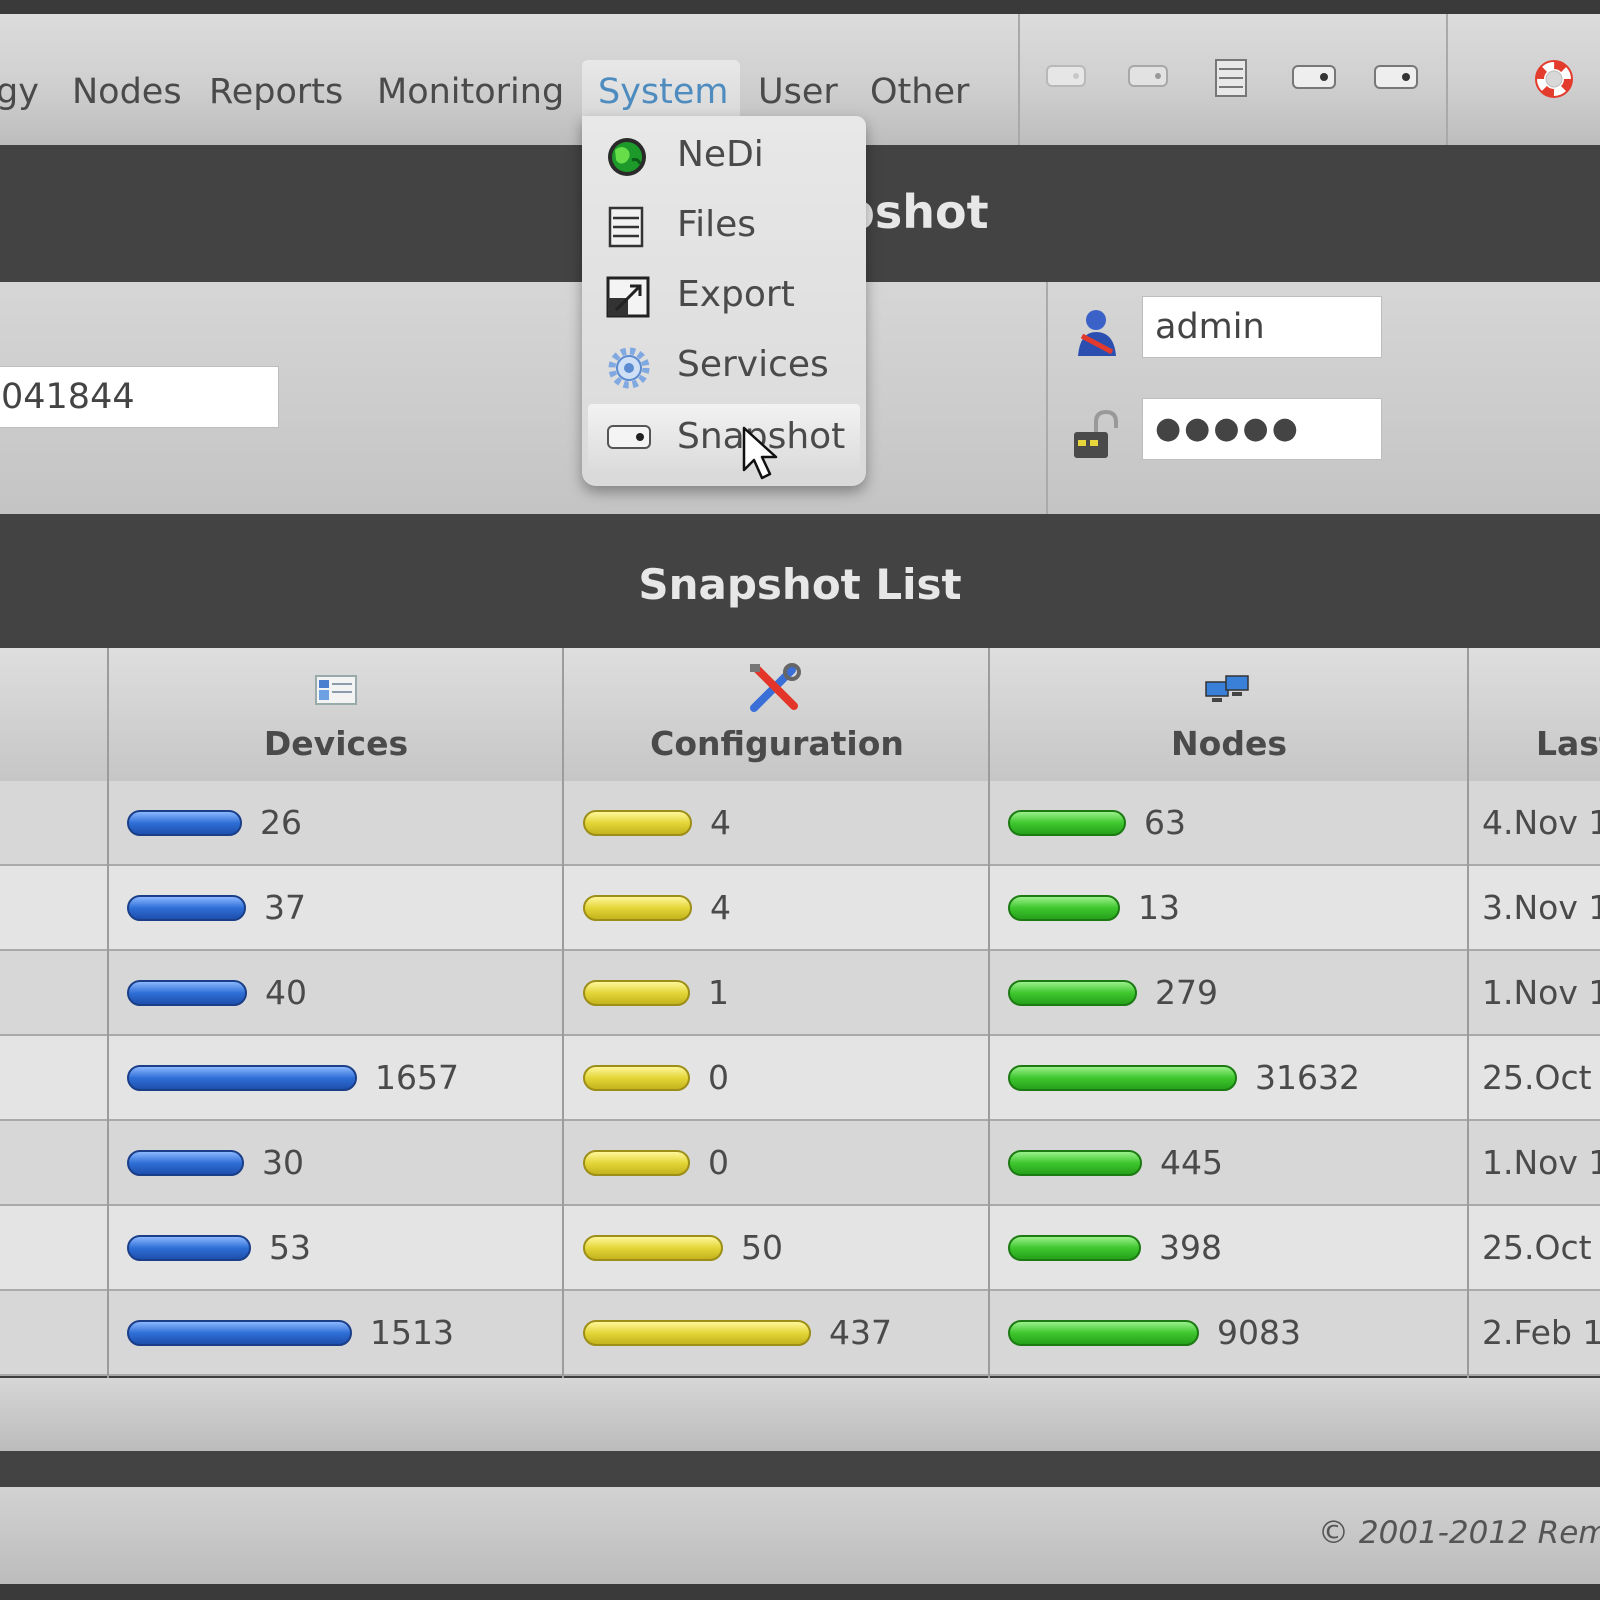 The height and width of the screenshot is (1600, 1600). What do you see at coordinates (724, 437) in the screenshot?
I see `dropdown-item-snapshot: Snapshot` at bounding box center [724, 437].